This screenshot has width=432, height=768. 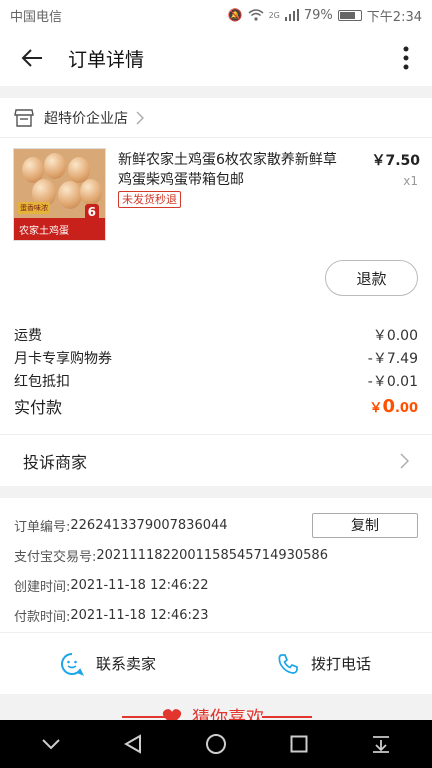 I want to click on shop-name: 超特价企业店, so click(x=86, y=118).